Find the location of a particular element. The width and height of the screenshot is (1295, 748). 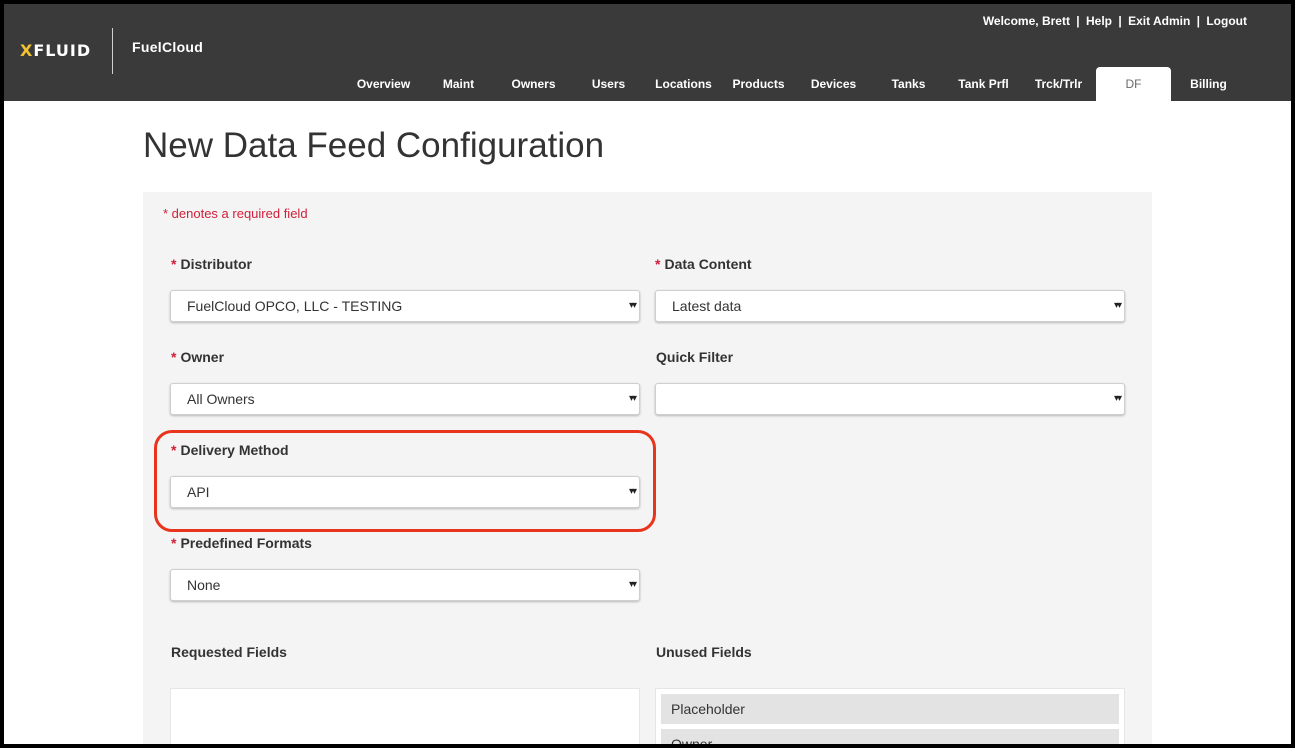

unused-fields-label: Unused Fields is located at coordinates (704, 652).